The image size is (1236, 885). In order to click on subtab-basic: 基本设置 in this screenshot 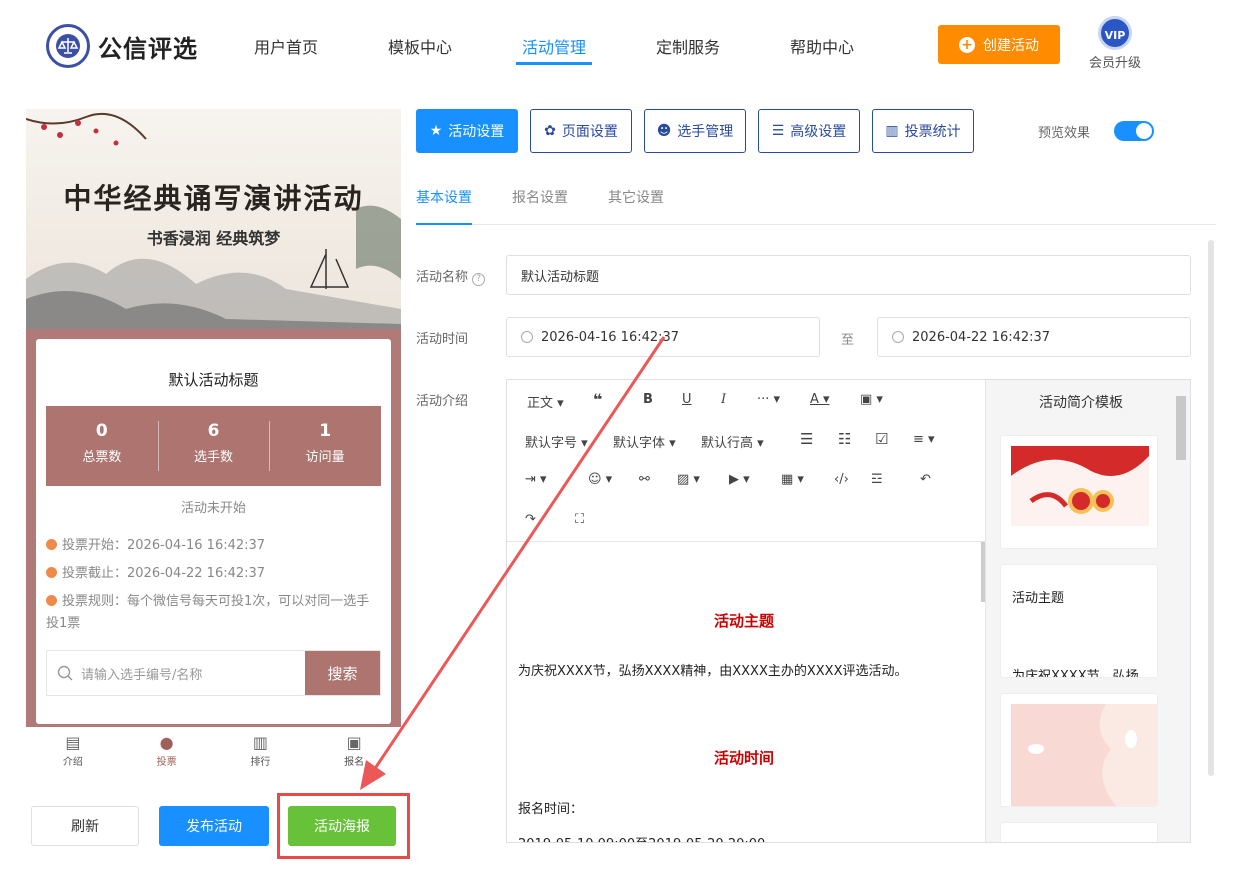, I will do `click(444, 197)`.